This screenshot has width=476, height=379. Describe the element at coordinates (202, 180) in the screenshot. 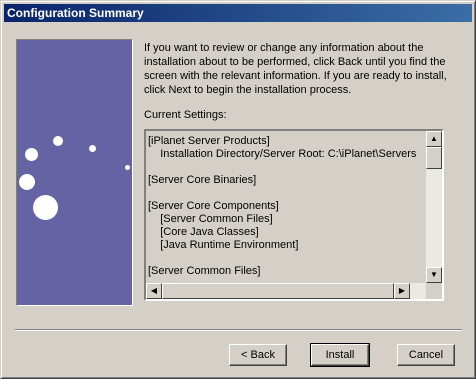

I see `settings-line: [Server Core Binaries]` at that location.